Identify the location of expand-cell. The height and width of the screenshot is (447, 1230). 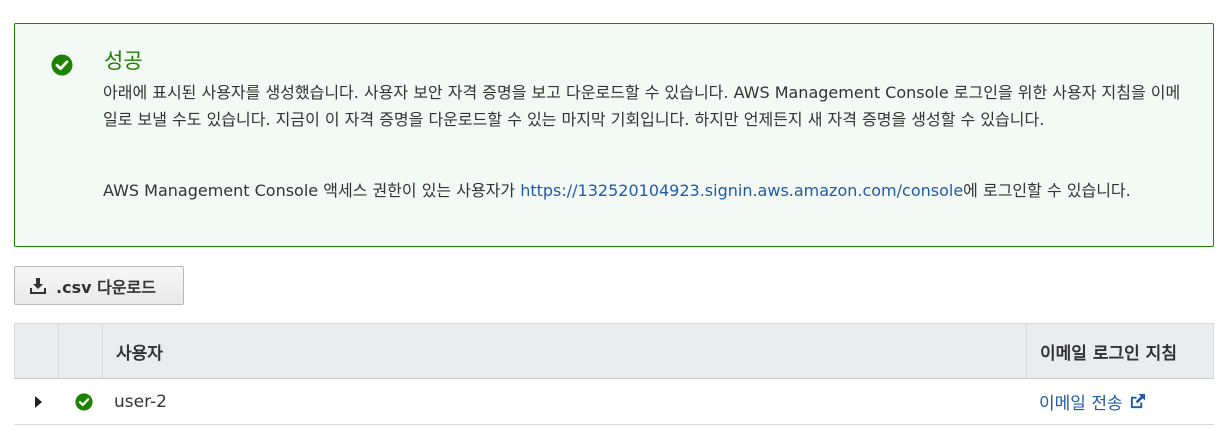
(36, 401).